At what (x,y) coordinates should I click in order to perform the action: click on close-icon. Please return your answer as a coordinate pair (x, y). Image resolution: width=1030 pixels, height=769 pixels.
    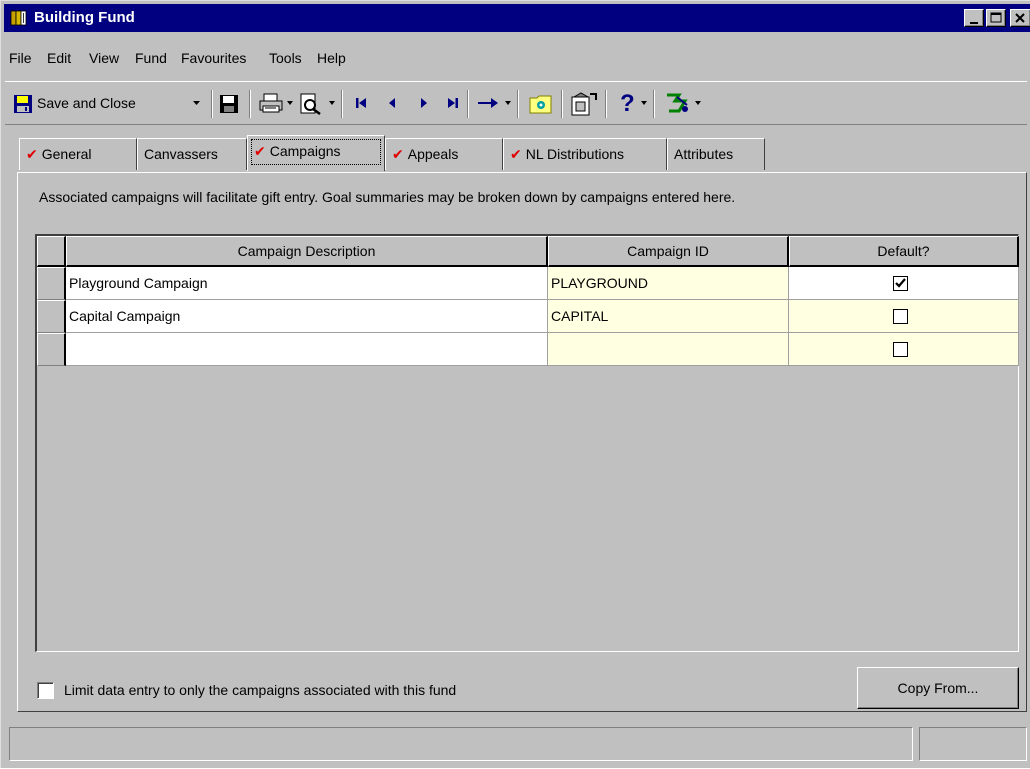
    Looking at the image, I should click on (1020, 18).